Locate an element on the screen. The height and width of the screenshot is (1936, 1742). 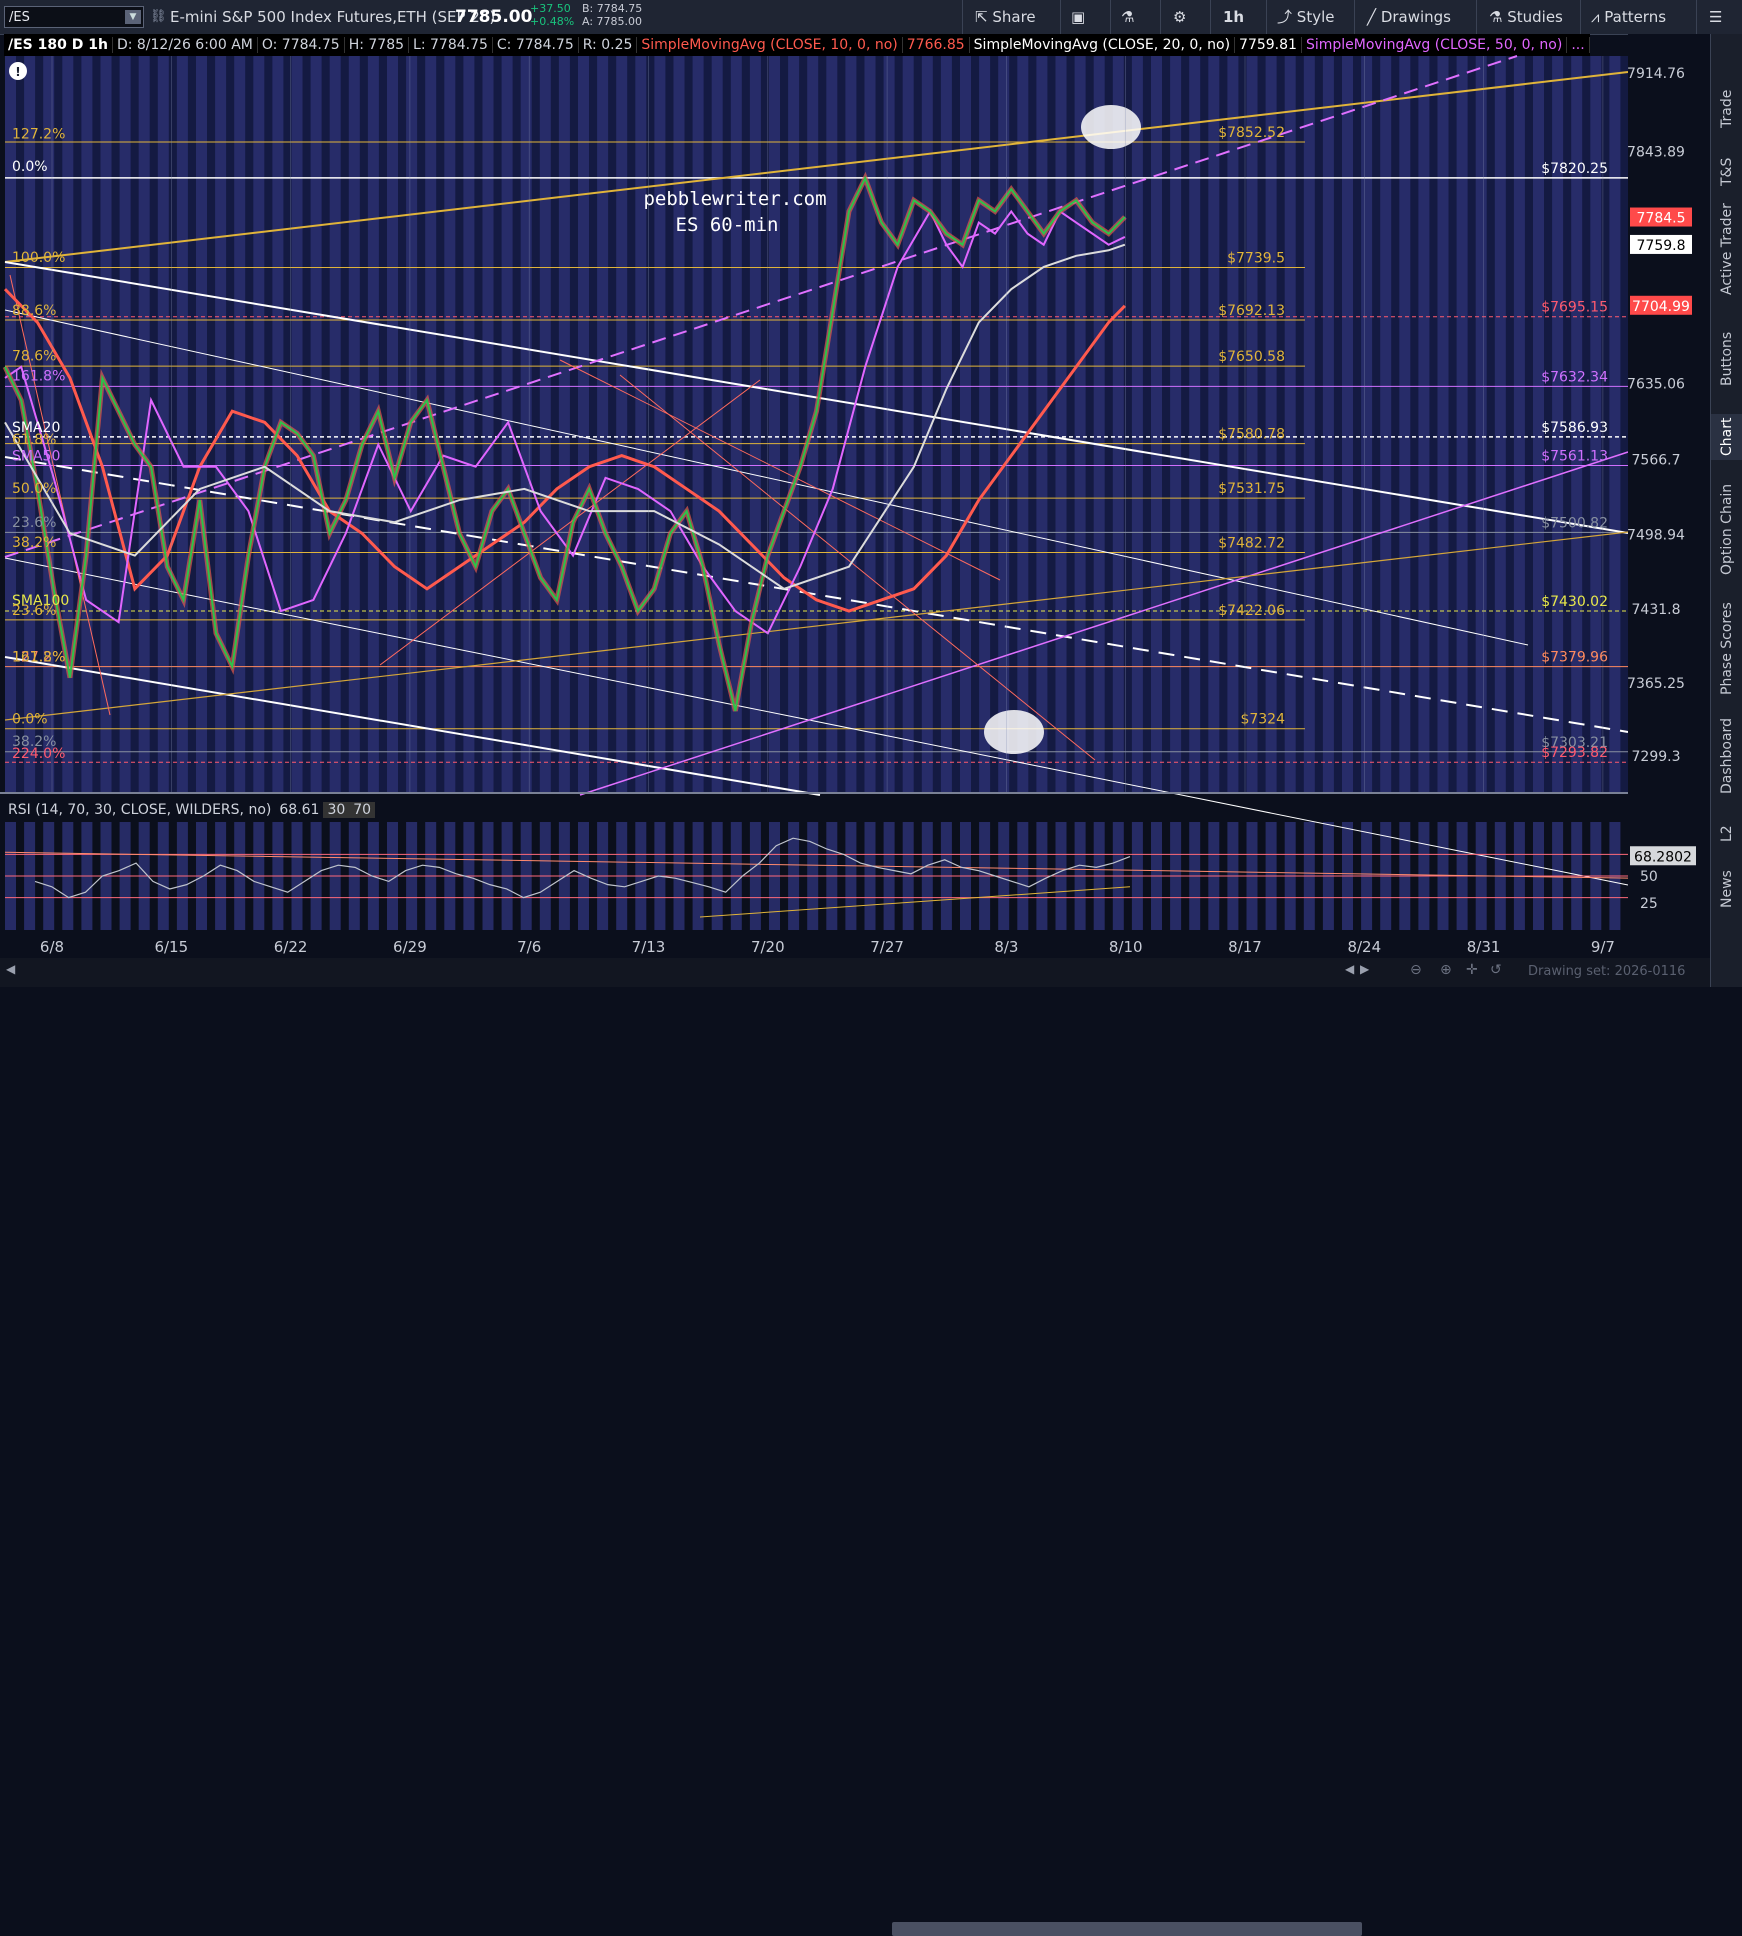
price-tick-label: 7365.25 is located at coordinates (1656, 684).